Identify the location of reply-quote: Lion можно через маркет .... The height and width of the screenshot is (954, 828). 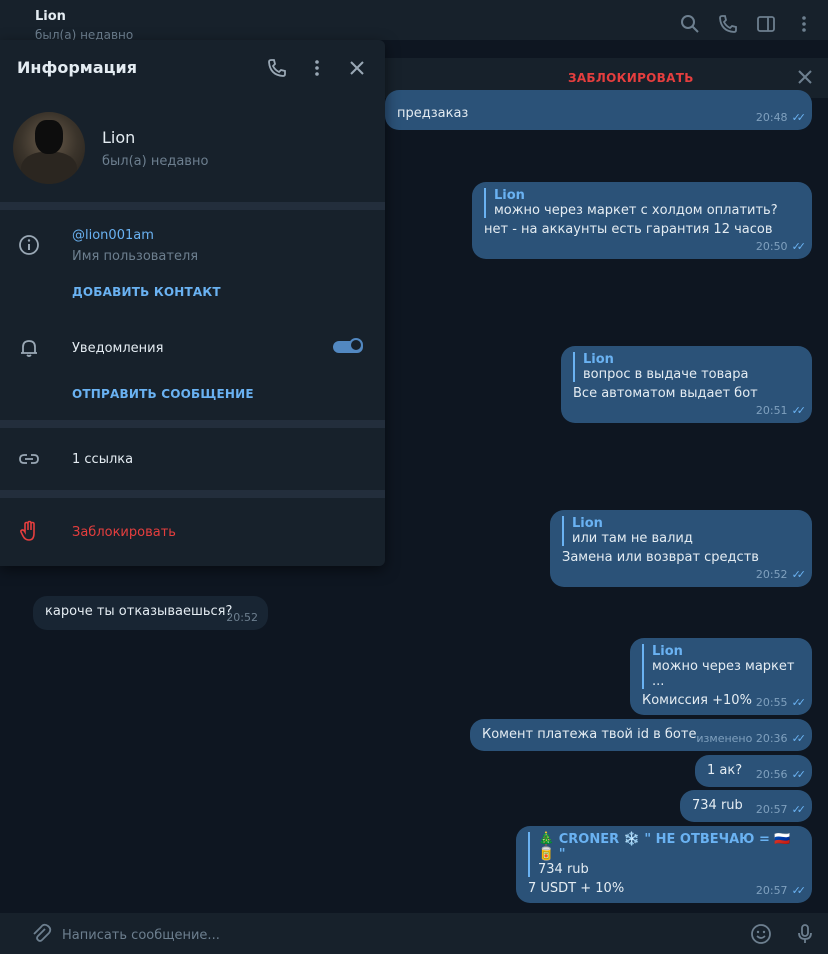
(721, 666).